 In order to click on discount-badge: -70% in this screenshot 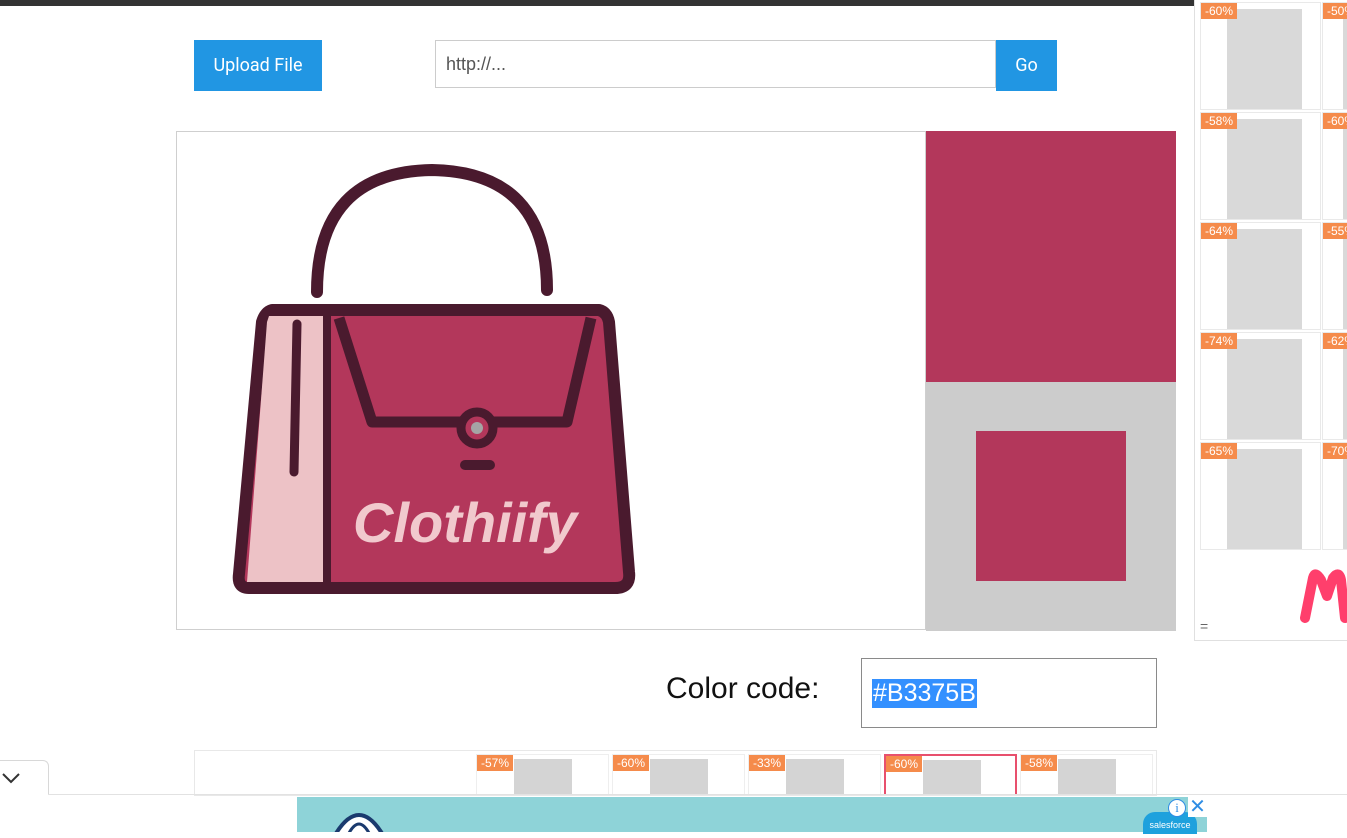, I will do `click(1335, 451)`.